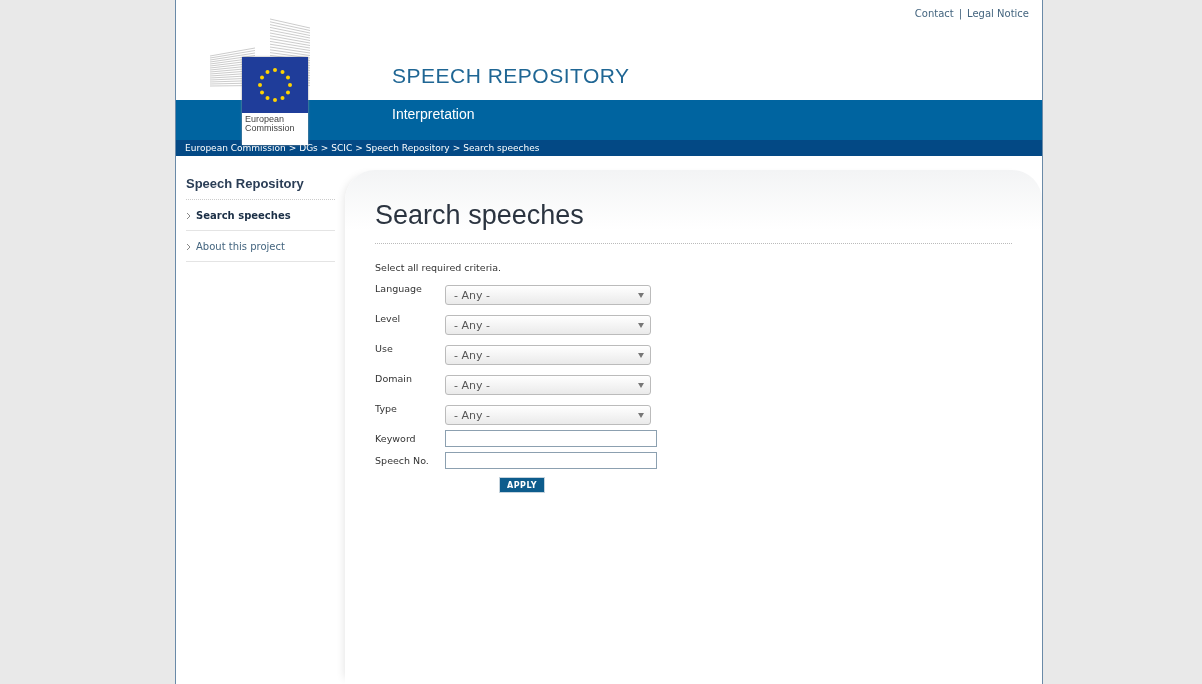 This screenshot has height=684, width=1202. I want to click on site-subtitle: Interpretation, so click(433, 114).